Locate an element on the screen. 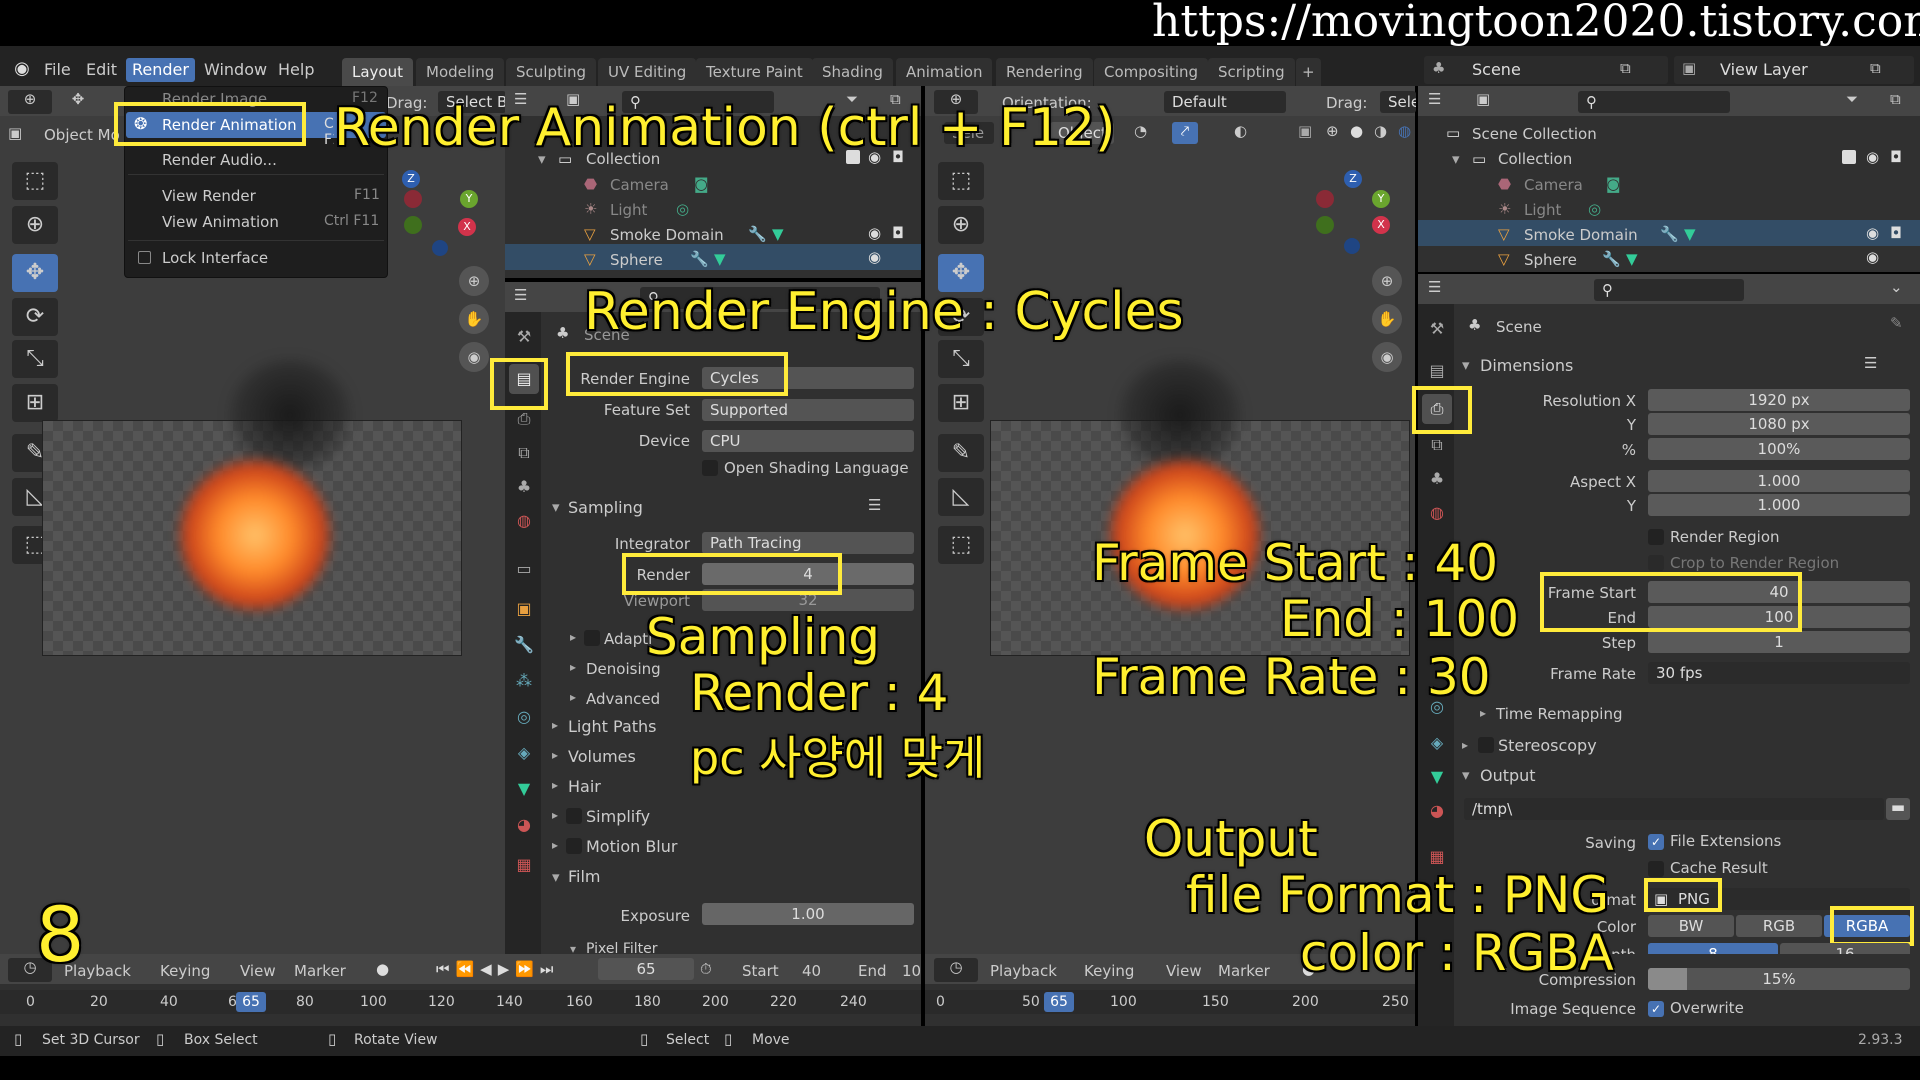 The width and height of the screenshot is (1920, 1080). time-remapping-expand-icon: ▸ is located at coordinates (1483, 713).